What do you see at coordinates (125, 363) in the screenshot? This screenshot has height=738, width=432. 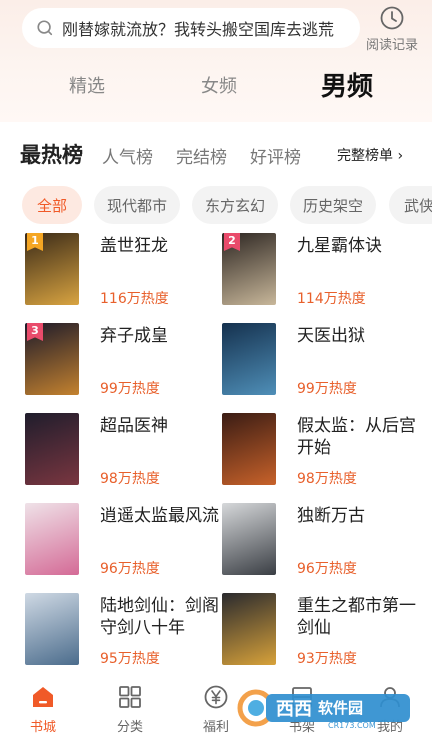 I see `book-item: 3 弃子成皇 99万热度` at bounding box center [125, 363].